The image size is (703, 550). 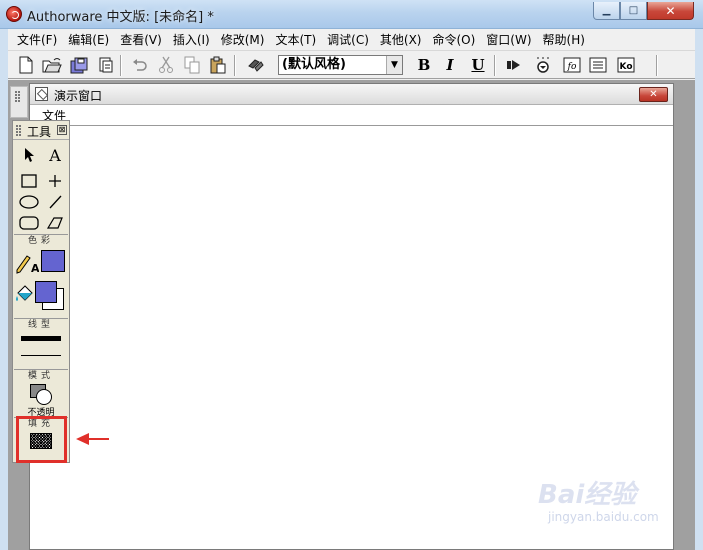 What do you see at coordinates (55, 223) in the screenshot?
I see `polygon-tool-icon` at bounding box center [55, 223].